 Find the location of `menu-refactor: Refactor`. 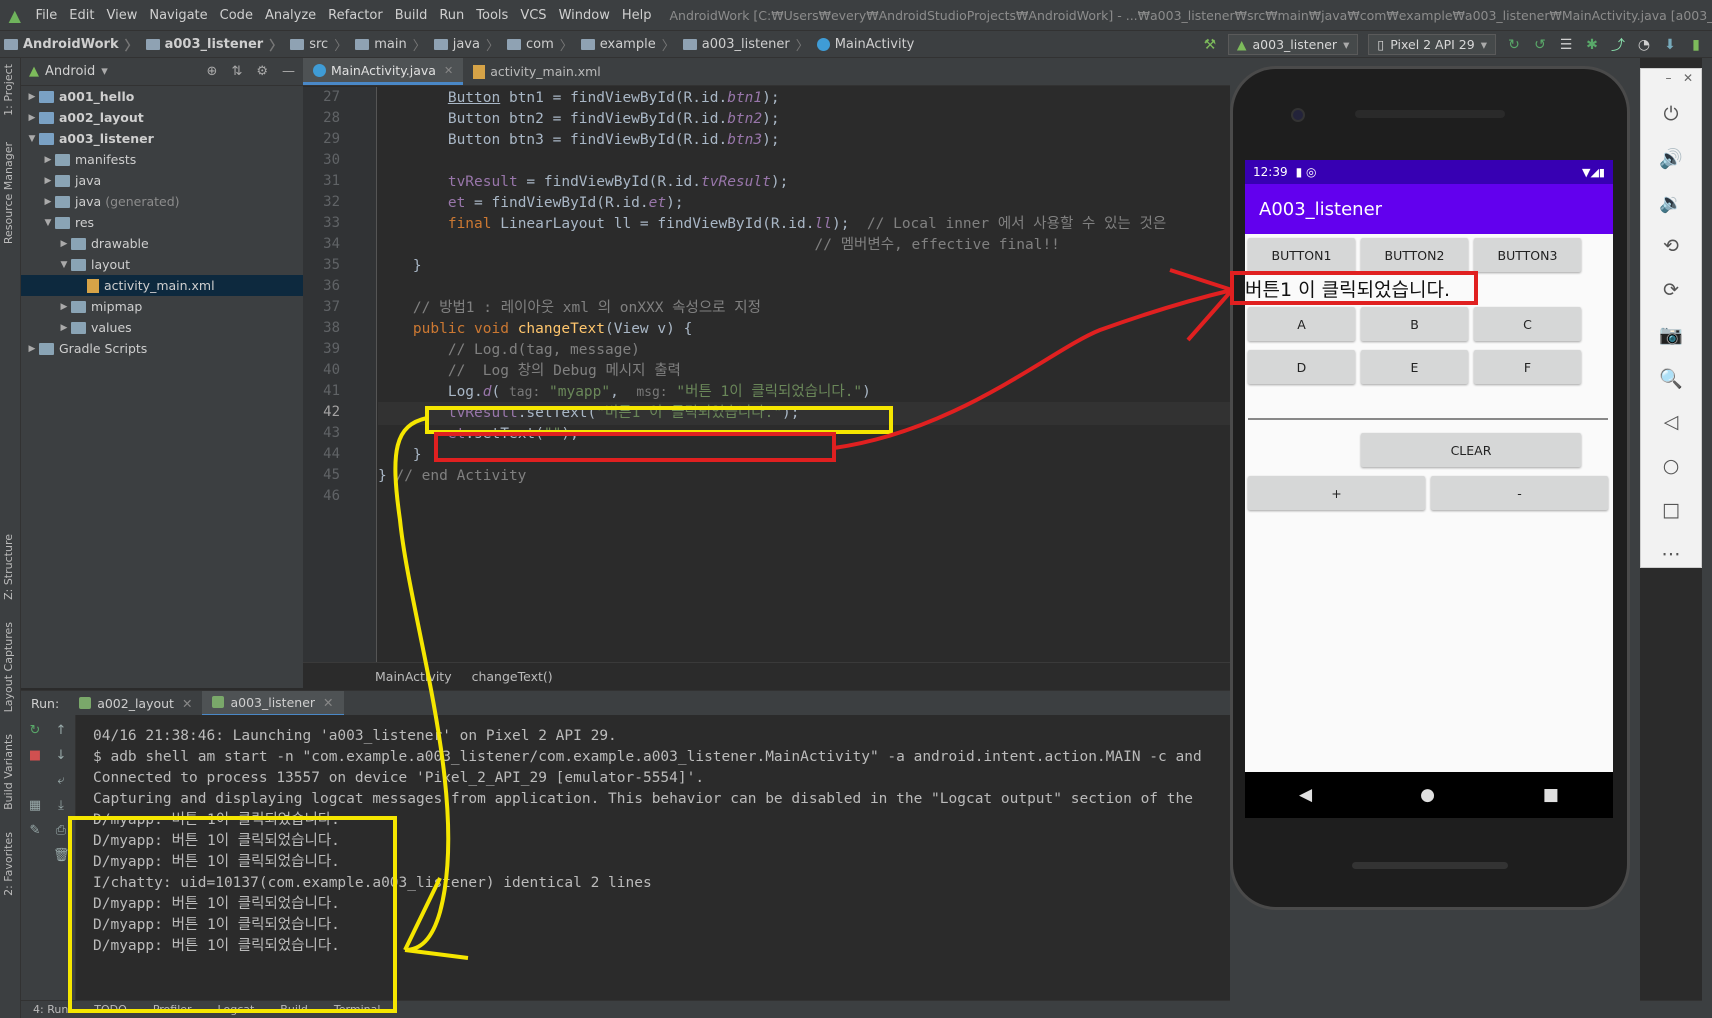

menu-refactor: Refactor is located at coordinates (355, 15).